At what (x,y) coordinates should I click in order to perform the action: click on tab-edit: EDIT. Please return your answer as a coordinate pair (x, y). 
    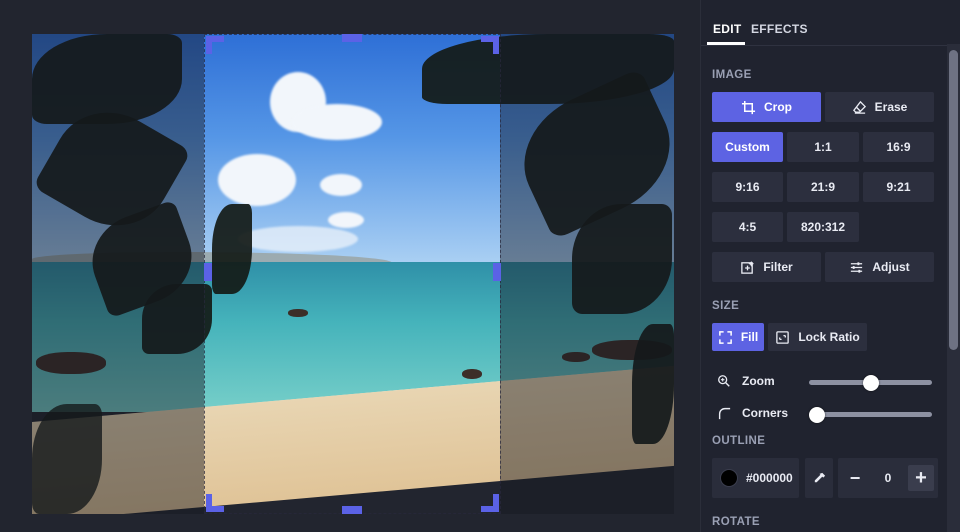
    Looking at the image, I should click on (727, 29).